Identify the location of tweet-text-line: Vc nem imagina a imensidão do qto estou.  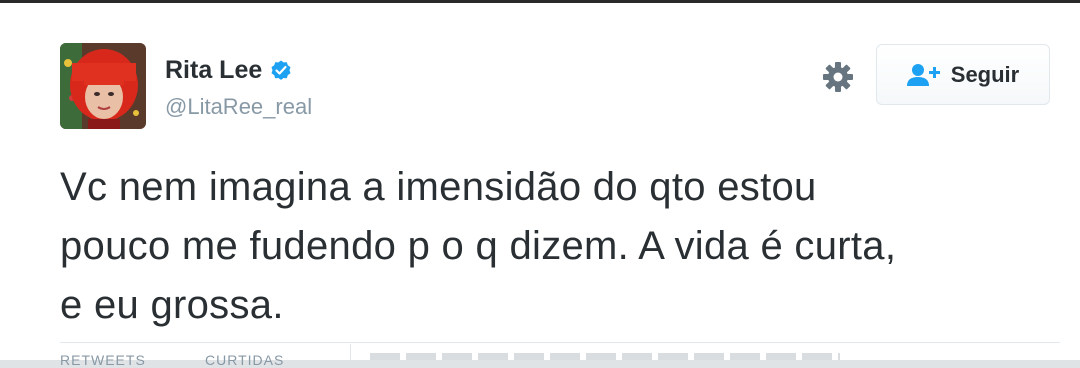
(438, 187).